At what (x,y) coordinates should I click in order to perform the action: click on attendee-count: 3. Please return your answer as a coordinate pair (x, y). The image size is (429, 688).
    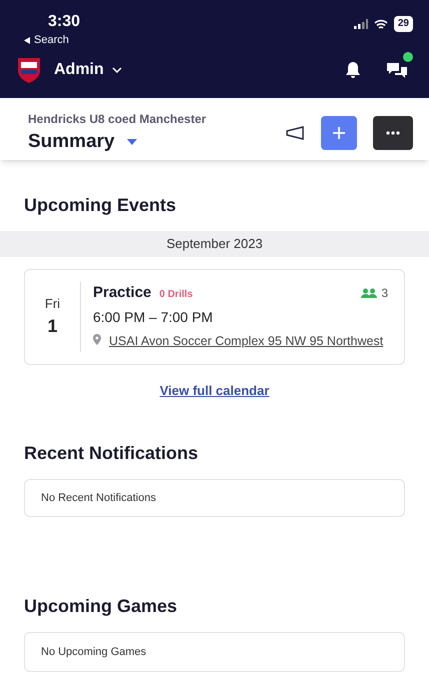
    Looking at the image, I should click on (384, 293).